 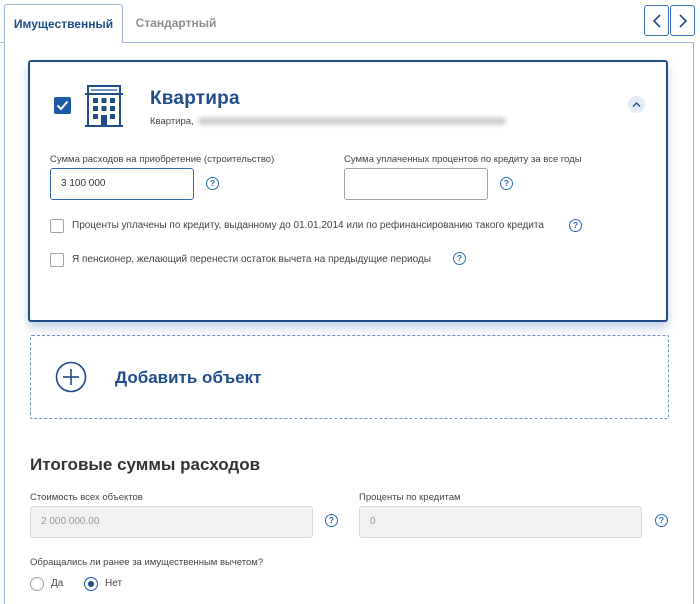 What do you see at coordinates (63, 23) in the screenshot?
I see `tab-property: Имущественный` at bounding box center [63, 23].